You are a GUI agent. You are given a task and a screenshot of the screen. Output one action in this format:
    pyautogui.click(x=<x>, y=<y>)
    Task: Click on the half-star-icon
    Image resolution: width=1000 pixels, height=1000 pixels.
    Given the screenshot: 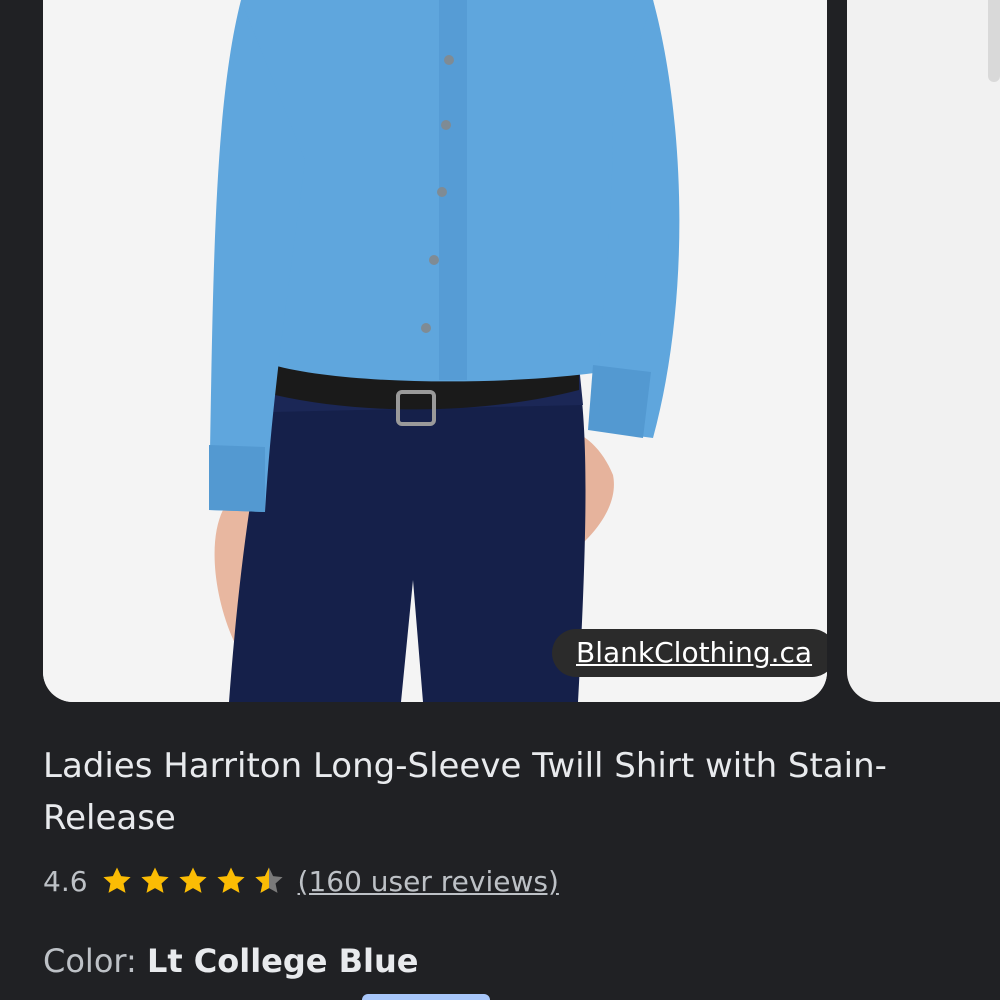 What is the action you would take?
    pyautogui.click(x=268, y=880)
    